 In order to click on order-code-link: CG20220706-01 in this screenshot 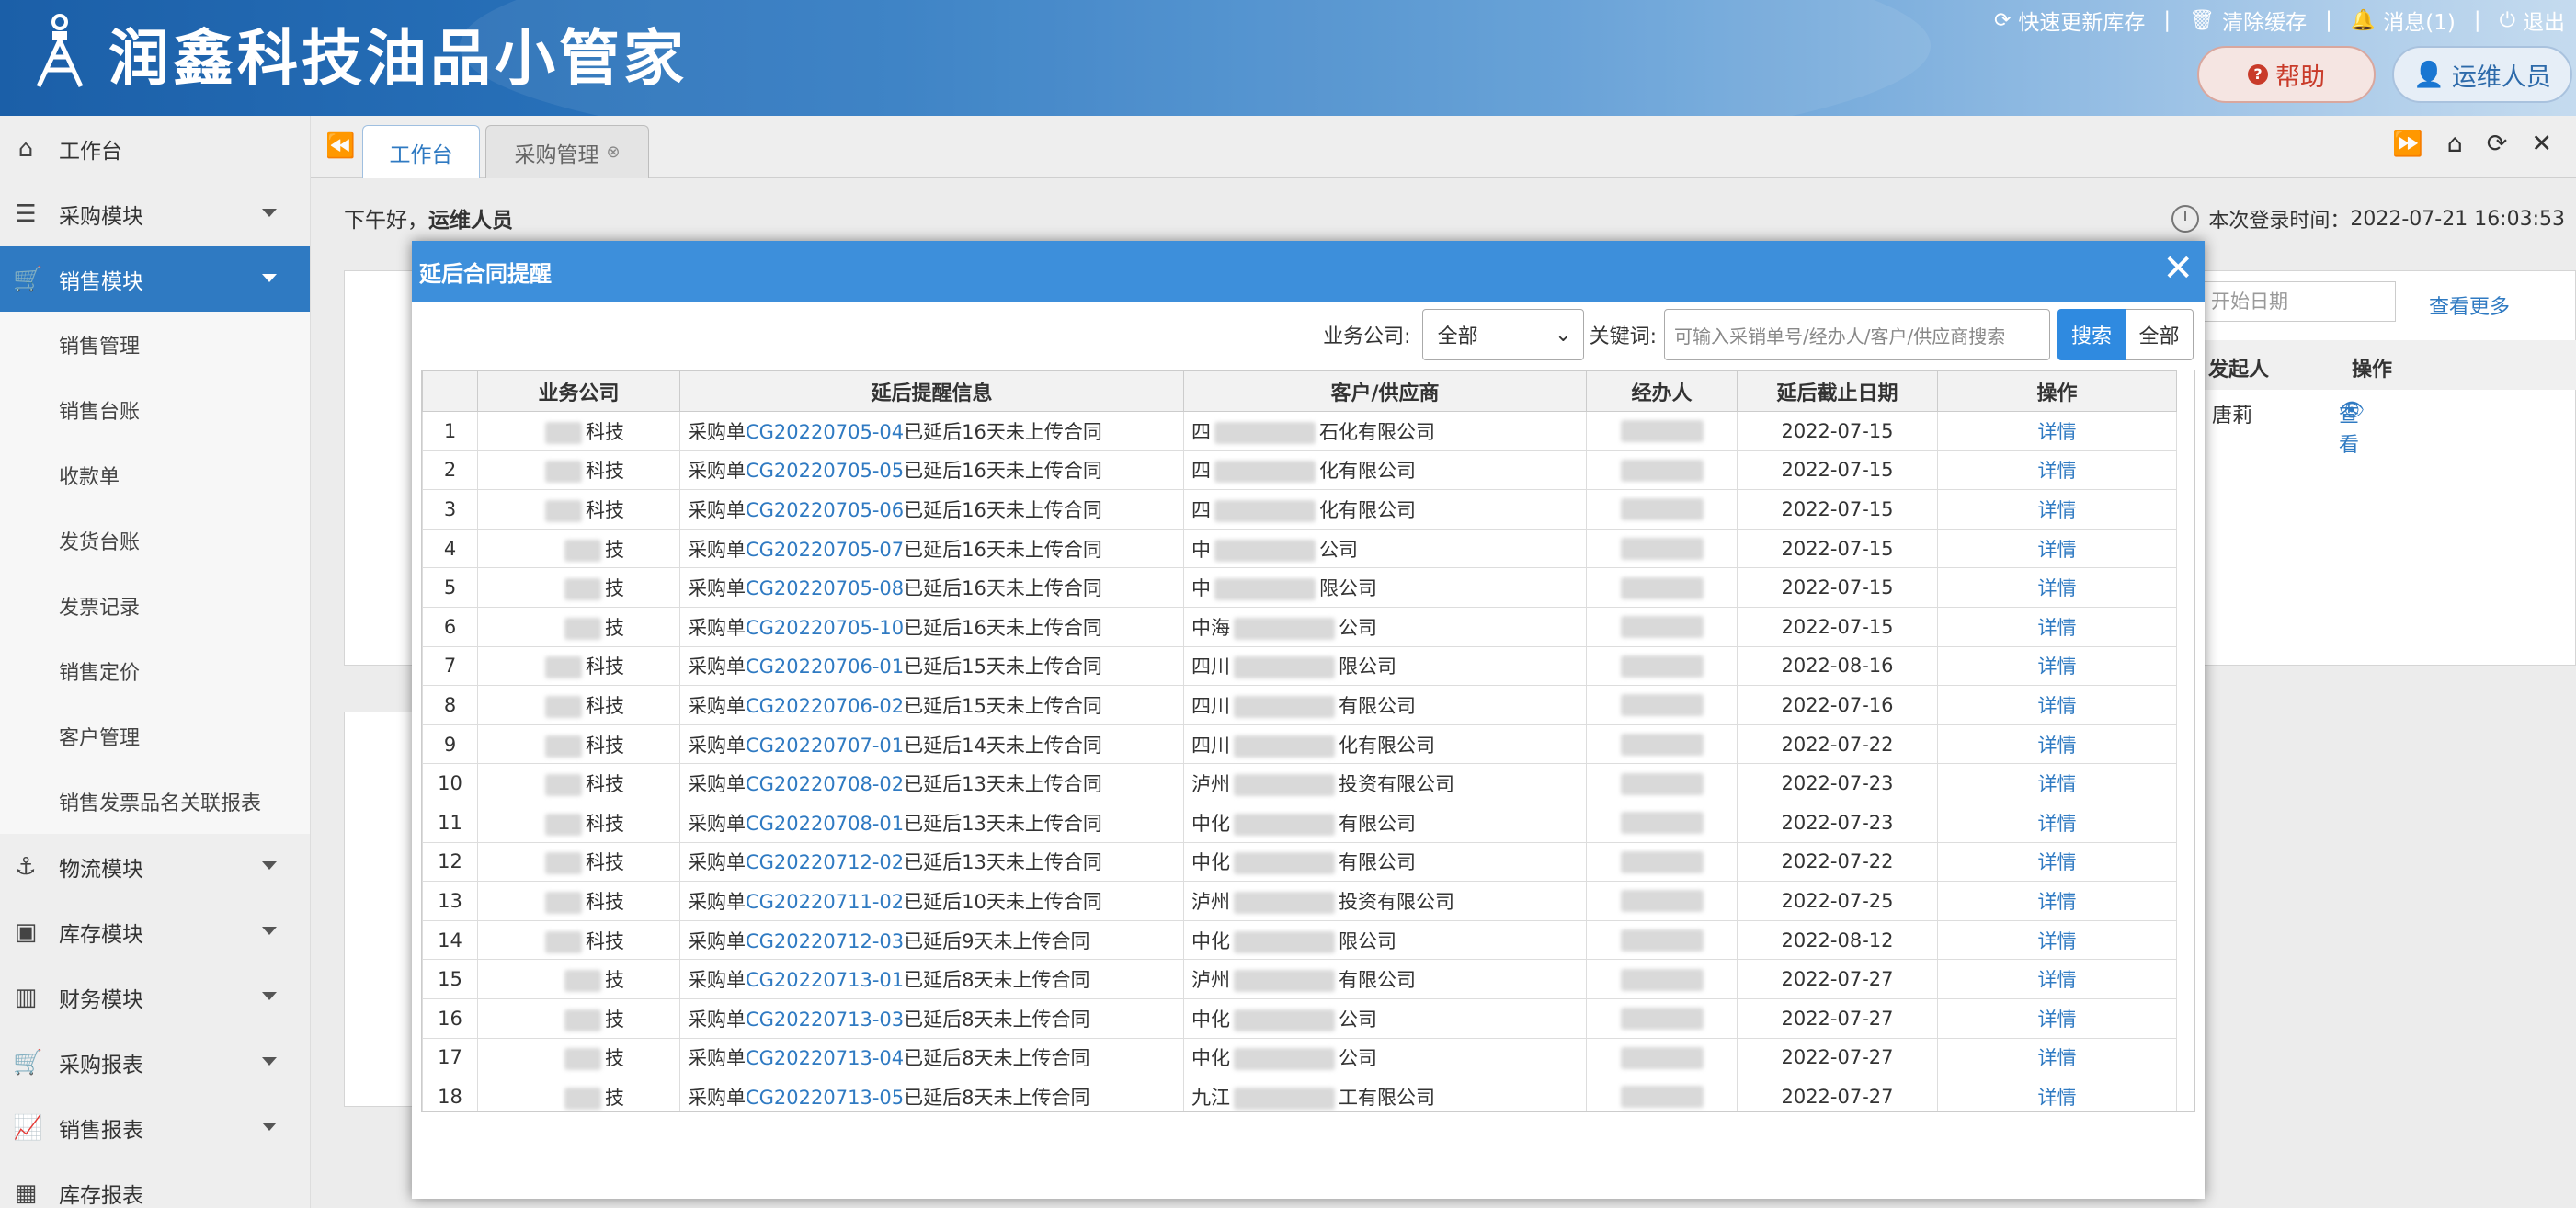, I will do `click(825, 666)`.